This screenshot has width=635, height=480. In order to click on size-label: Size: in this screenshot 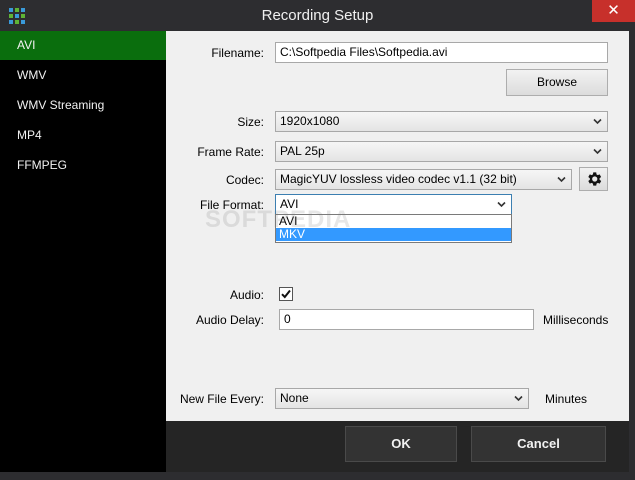, I will do `click(250, 122)`.